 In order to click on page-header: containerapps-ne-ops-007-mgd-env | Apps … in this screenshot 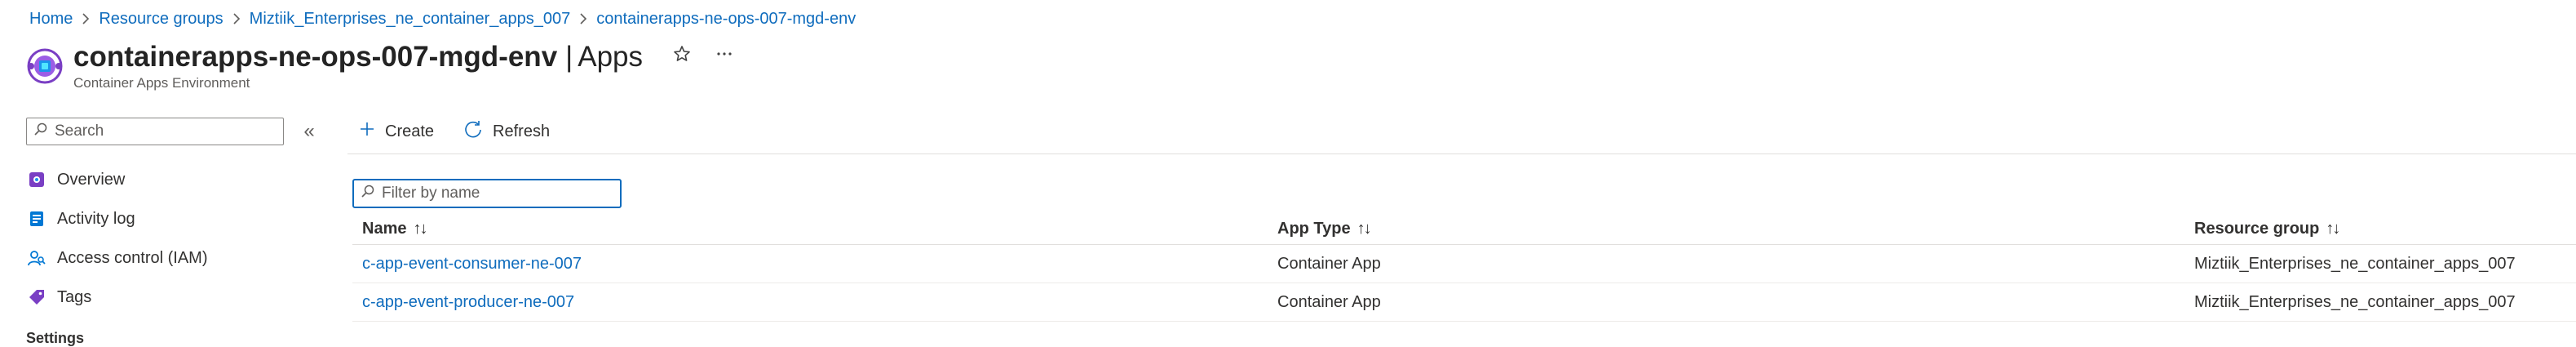, I will do `click(379, 65)`.